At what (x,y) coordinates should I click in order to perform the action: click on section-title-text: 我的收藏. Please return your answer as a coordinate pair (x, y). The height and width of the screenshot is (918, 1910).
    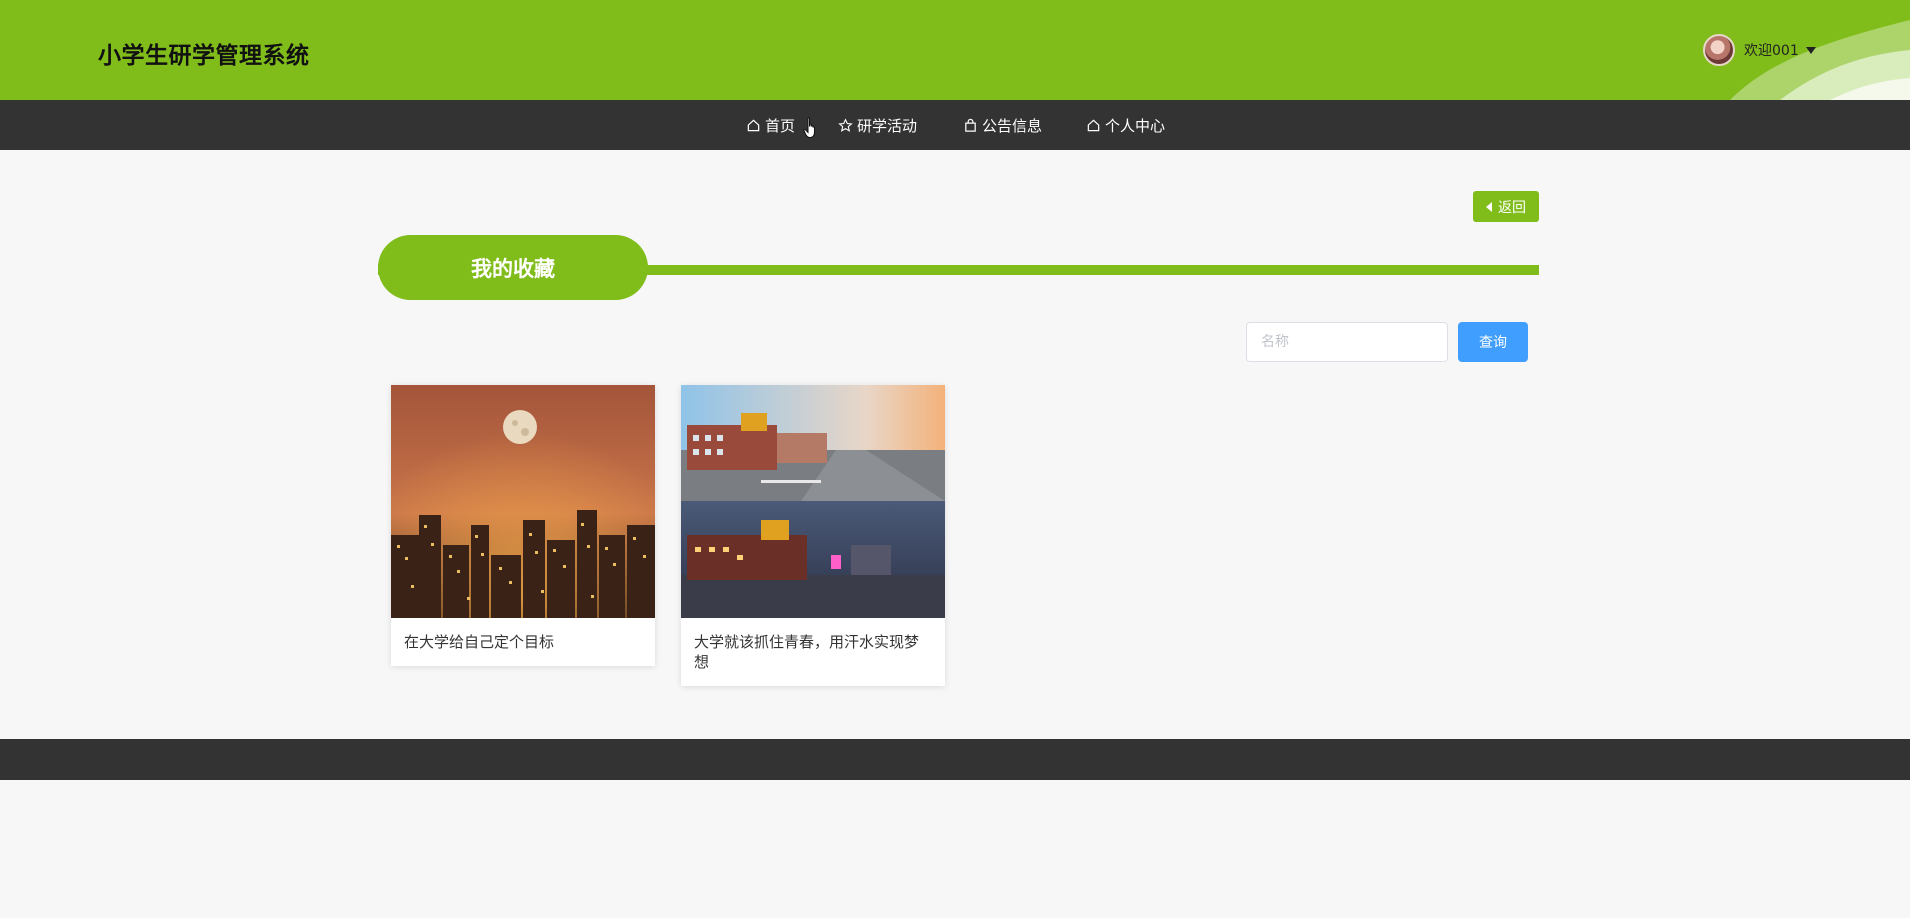
    Looking at the image, I should click on (513, 268).